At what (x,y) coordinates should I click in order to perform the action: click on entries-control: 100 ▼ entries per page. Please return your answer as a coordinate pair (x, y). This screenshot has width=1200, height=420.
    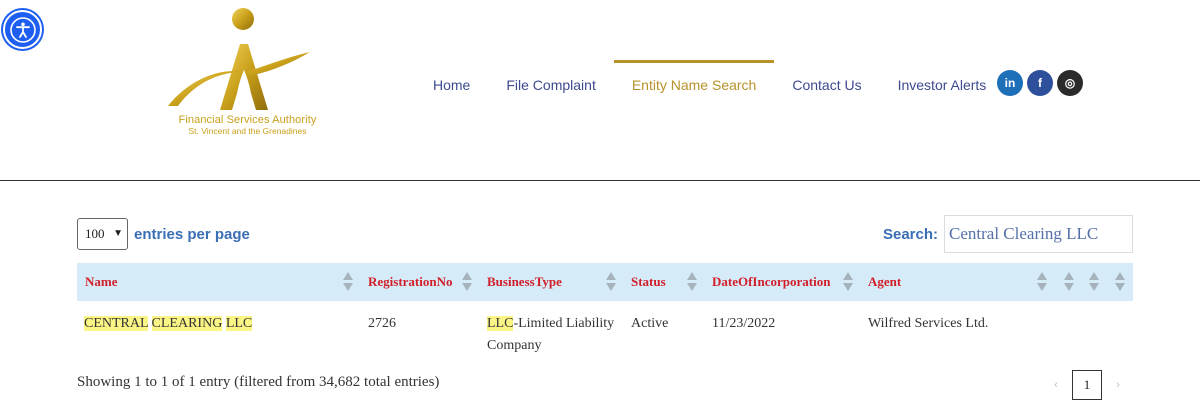
    Looking at the image, I should click on (163, 234).